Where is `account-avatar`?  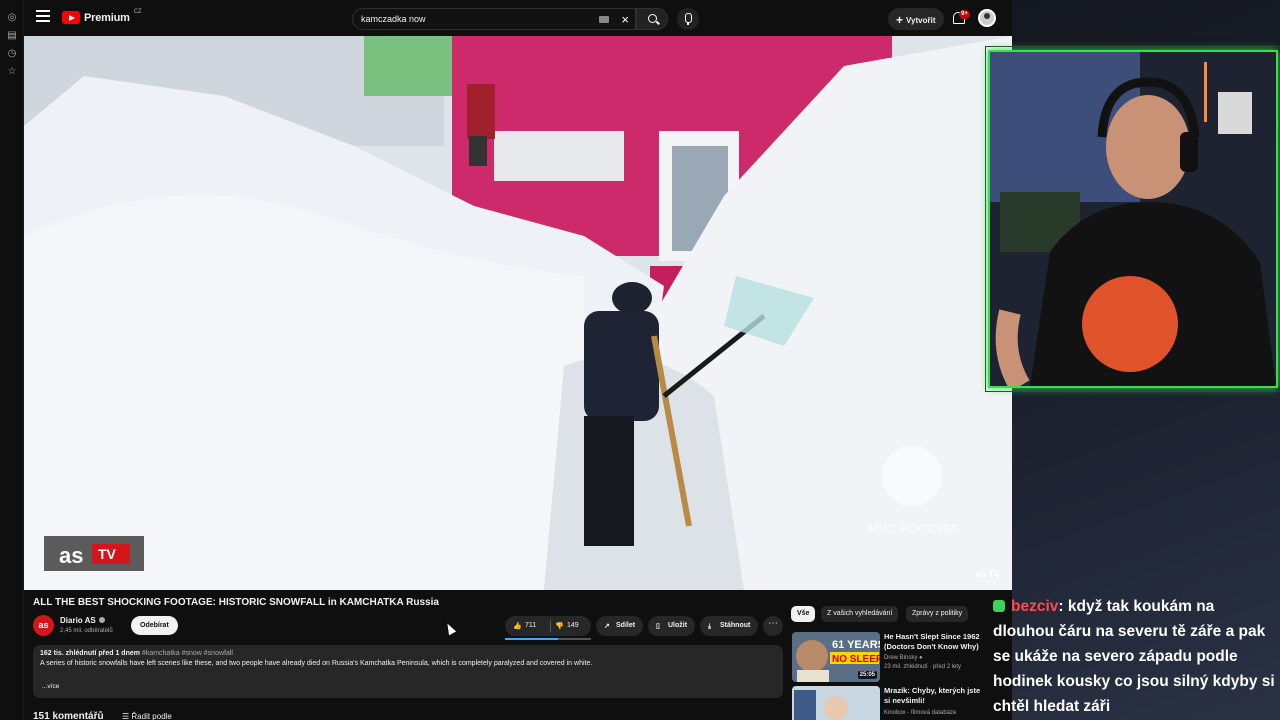 account-avatar is located at coordinates (987, 18).